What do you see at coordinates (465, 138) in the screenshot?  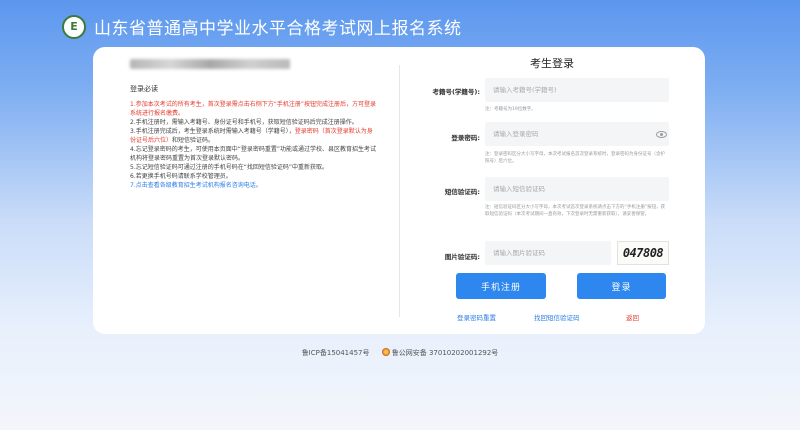 I see `password-label: 登录密码:` at bounding box center [465, 138].